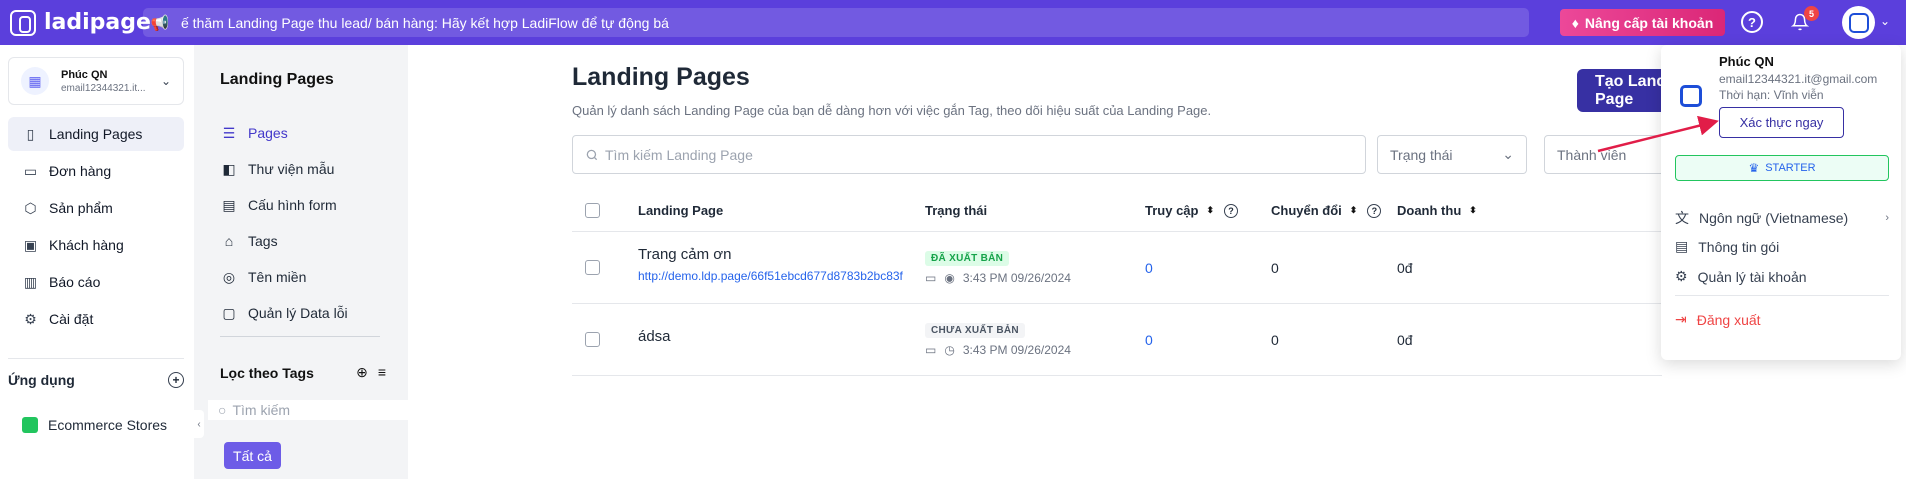 This screenshot has width=1906, height=479. What do you see at coordinates (84, 74) in the screenshot?
I see `workspace-name: Phúc QN` at bounding box center [84, 74].